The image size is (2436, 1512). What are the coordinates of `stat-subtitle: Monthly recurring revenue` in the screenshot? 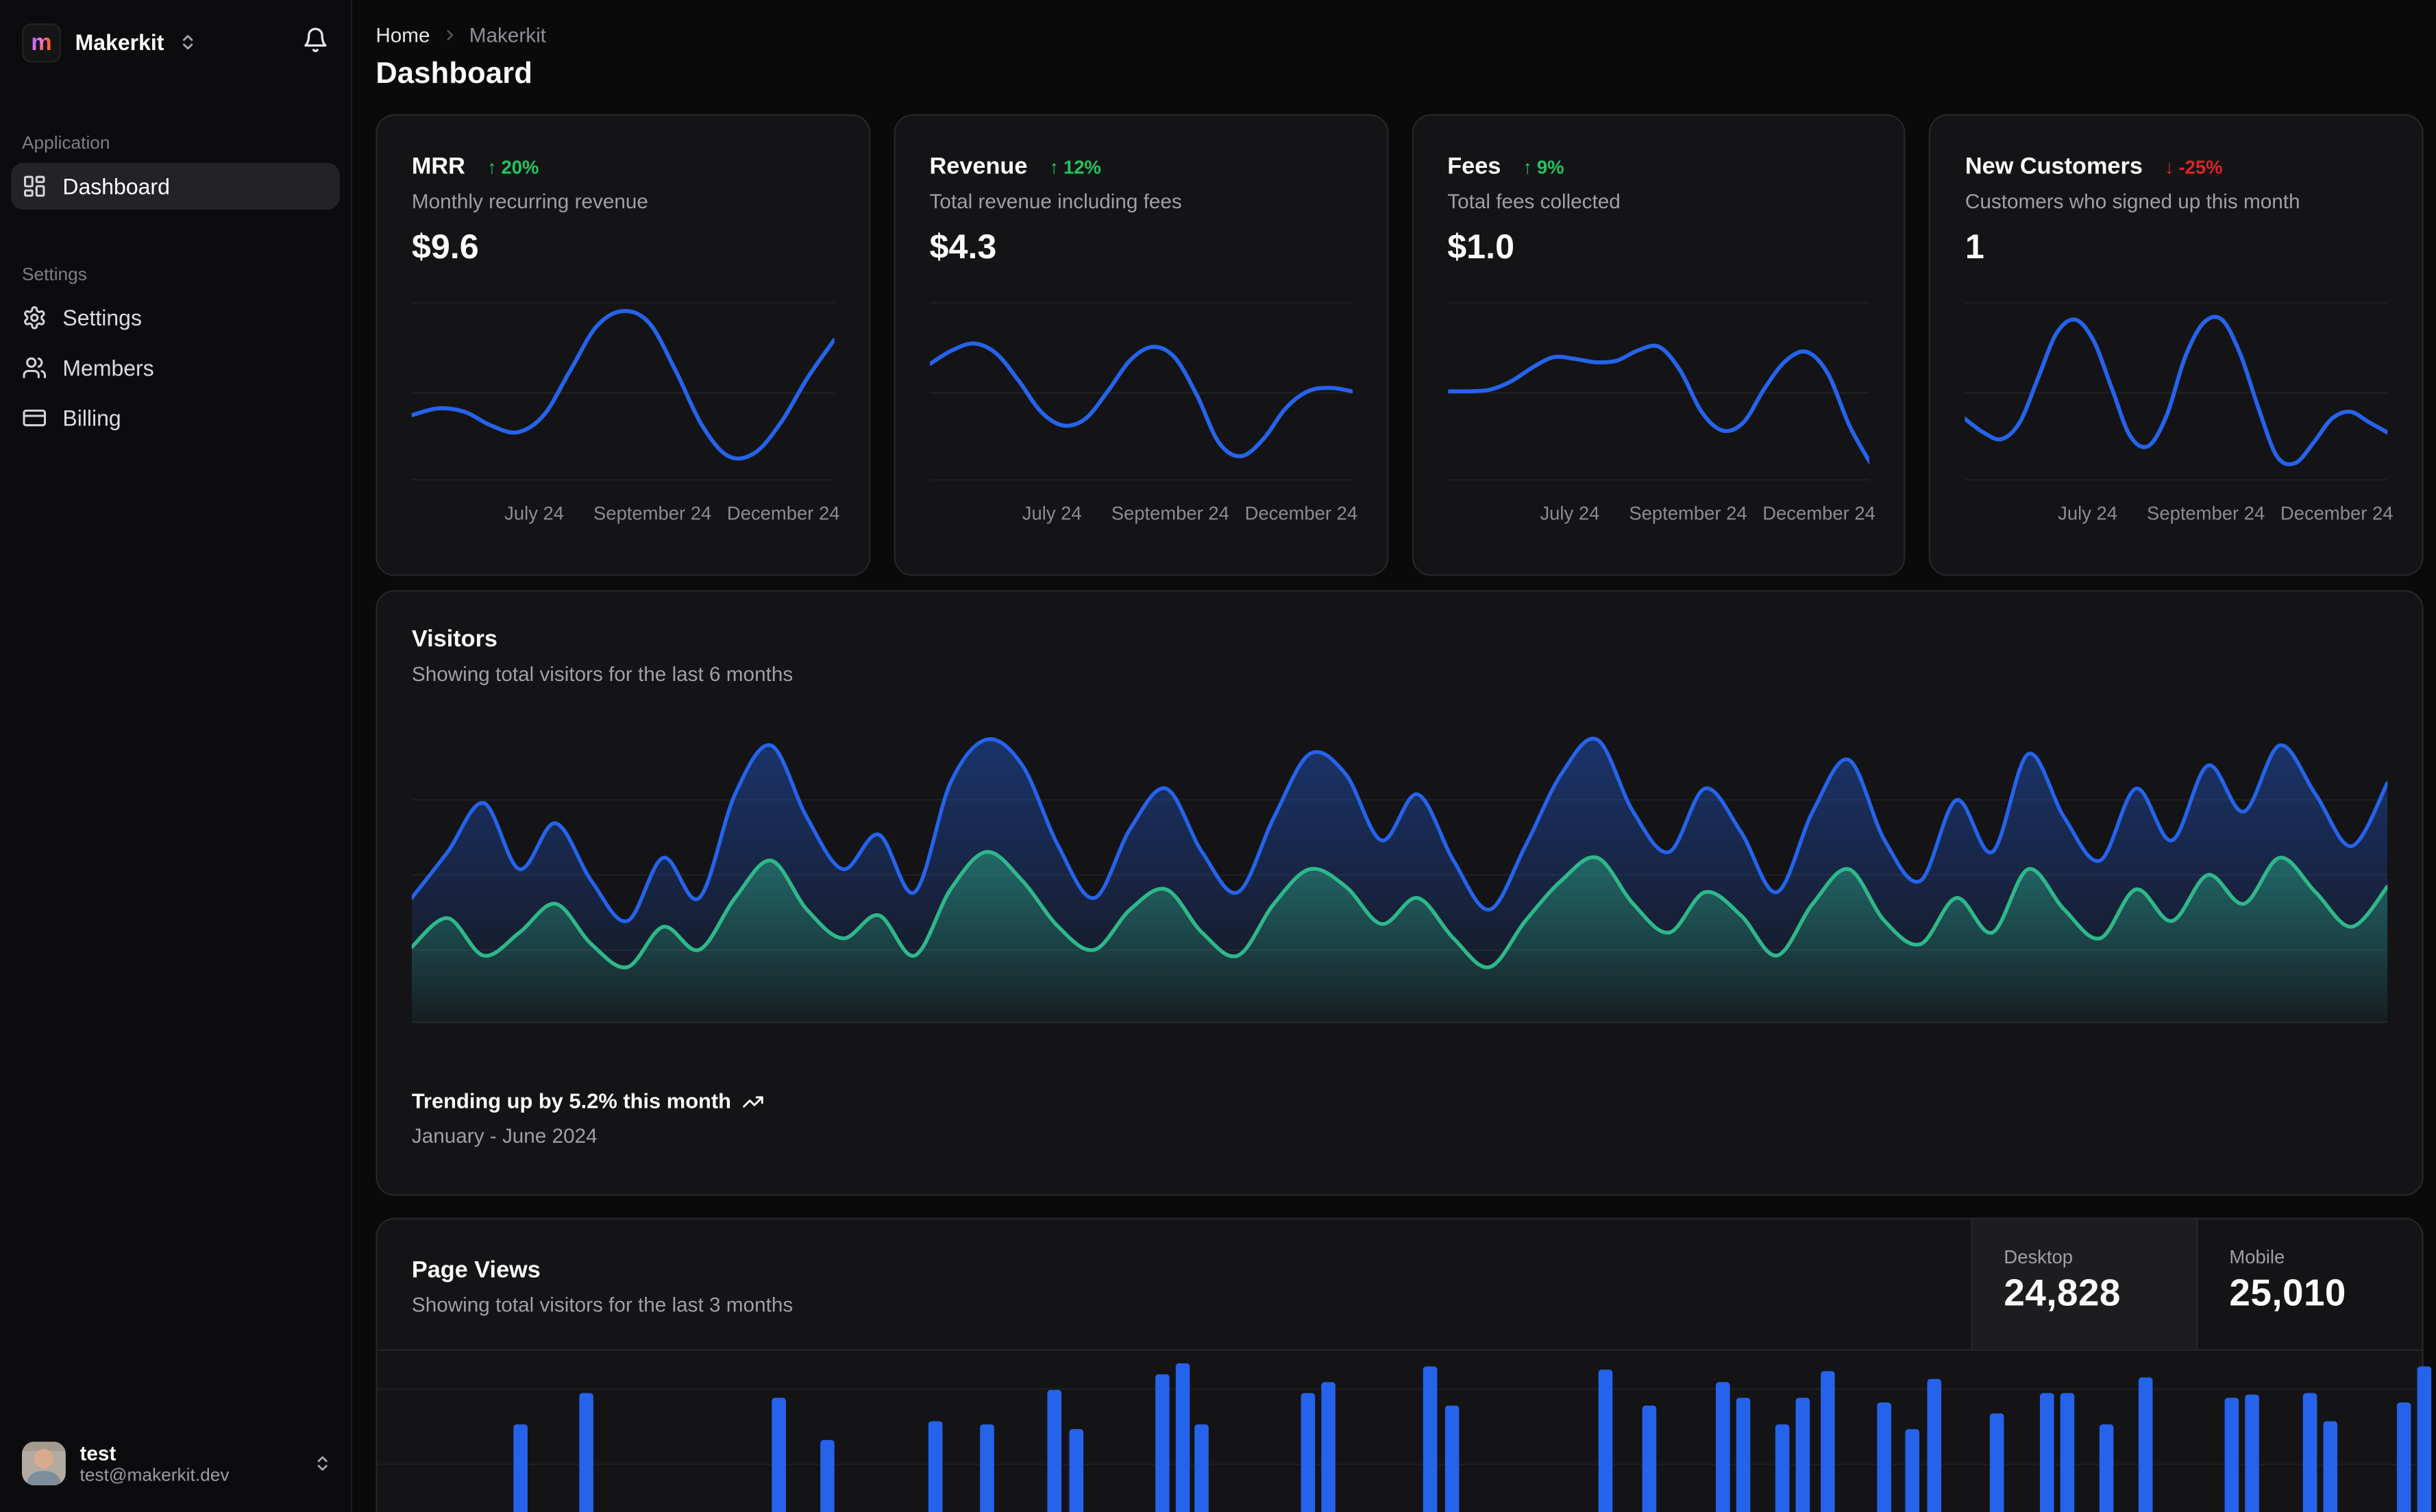 It's located at (529, 201).